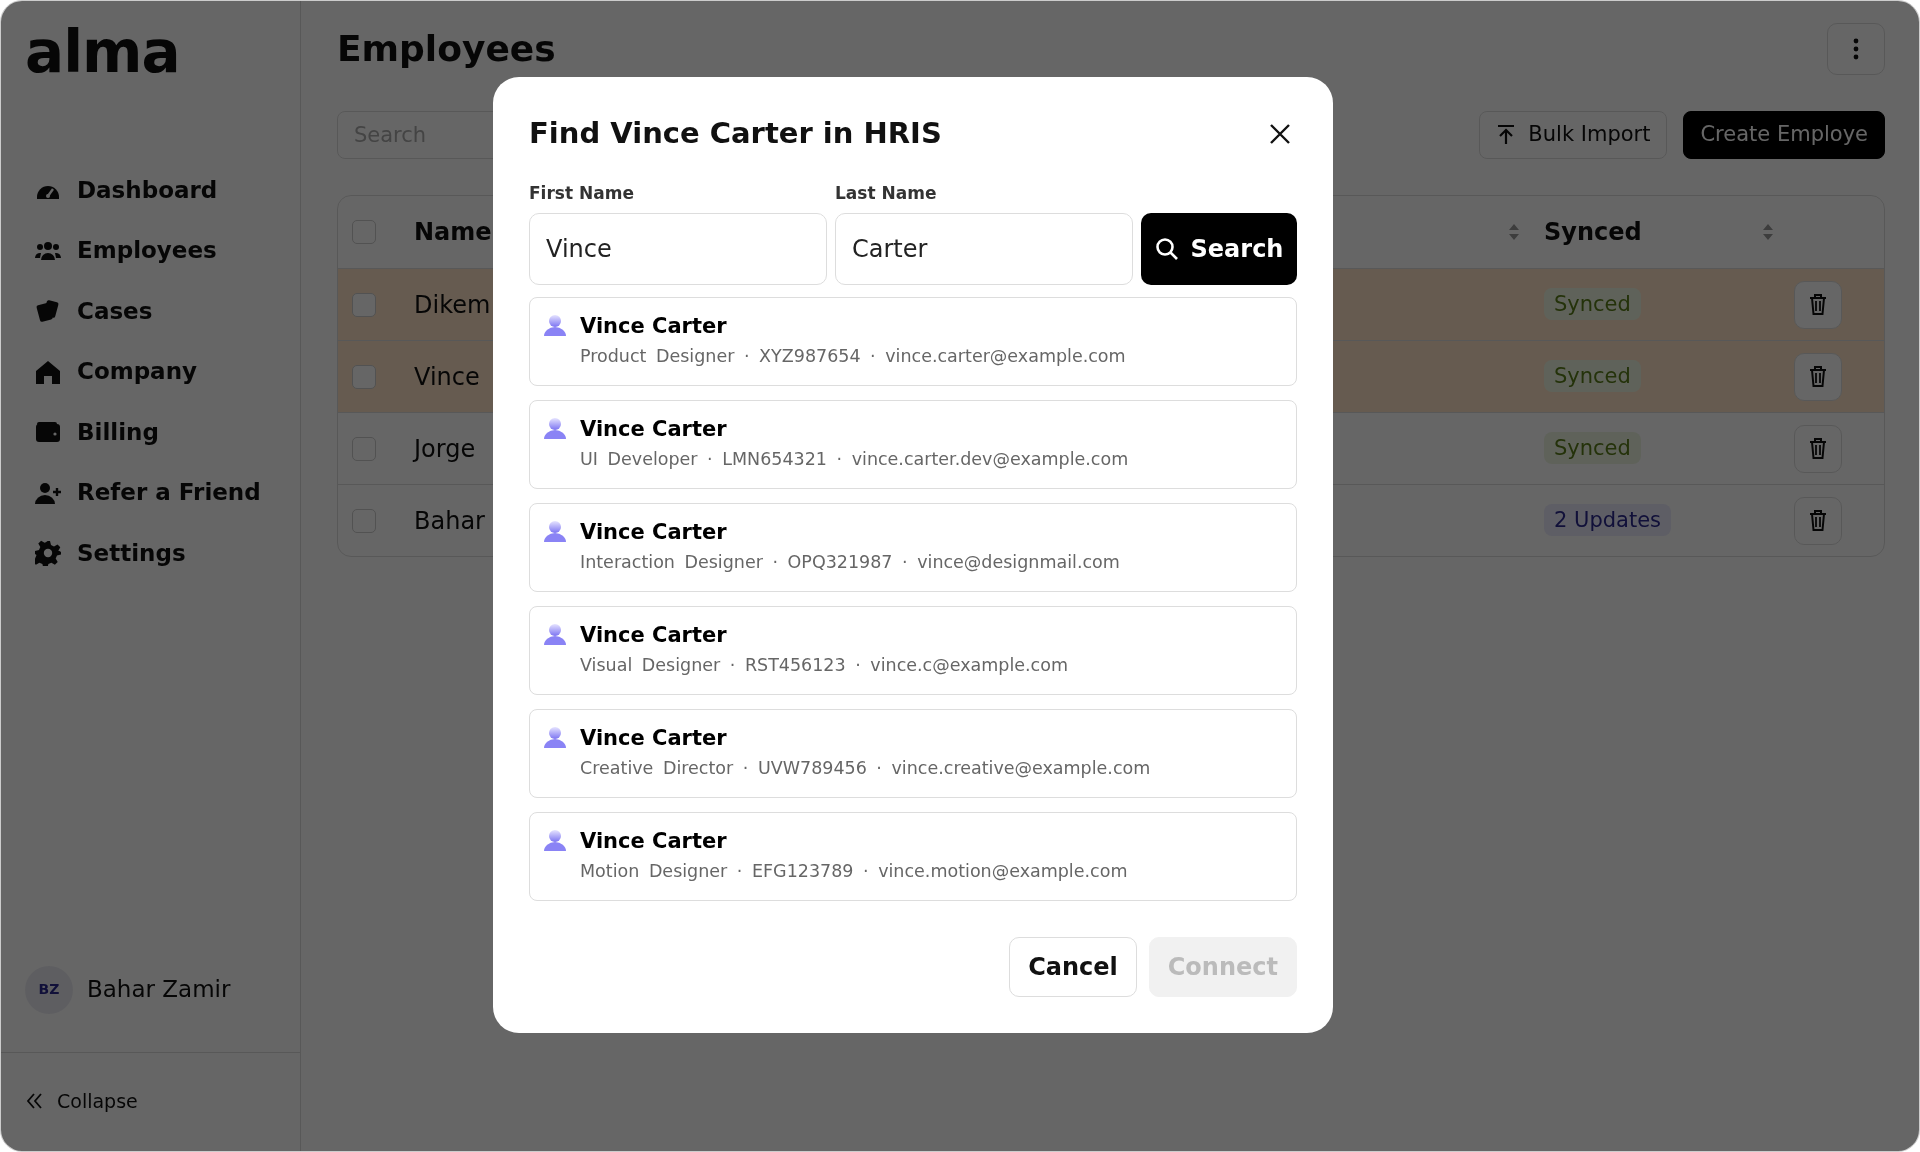 The width and height of the screenshot is (1920, 1152). What do you see at coordinates (449, 520) in the screenshot?
I see `employee-name: Bahar` at bounding box center [449, 520].